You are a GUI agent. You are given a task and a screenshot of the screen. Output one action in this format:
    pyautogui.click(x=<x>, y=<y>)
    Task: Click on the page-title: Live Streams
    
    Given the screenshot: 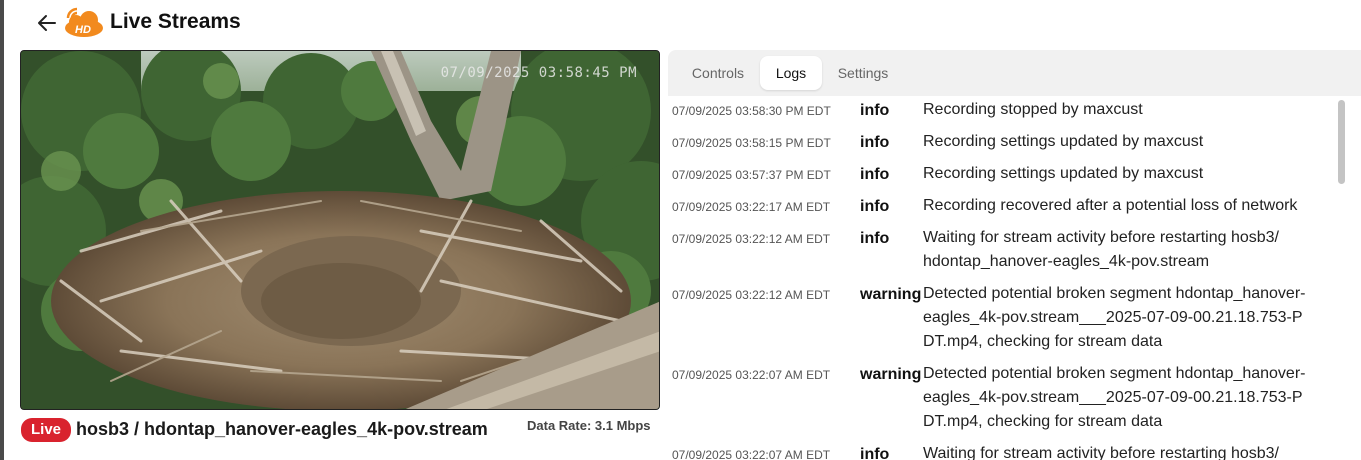 What is the action you would take?
    pyautogui.click(x=175, y=21)
    